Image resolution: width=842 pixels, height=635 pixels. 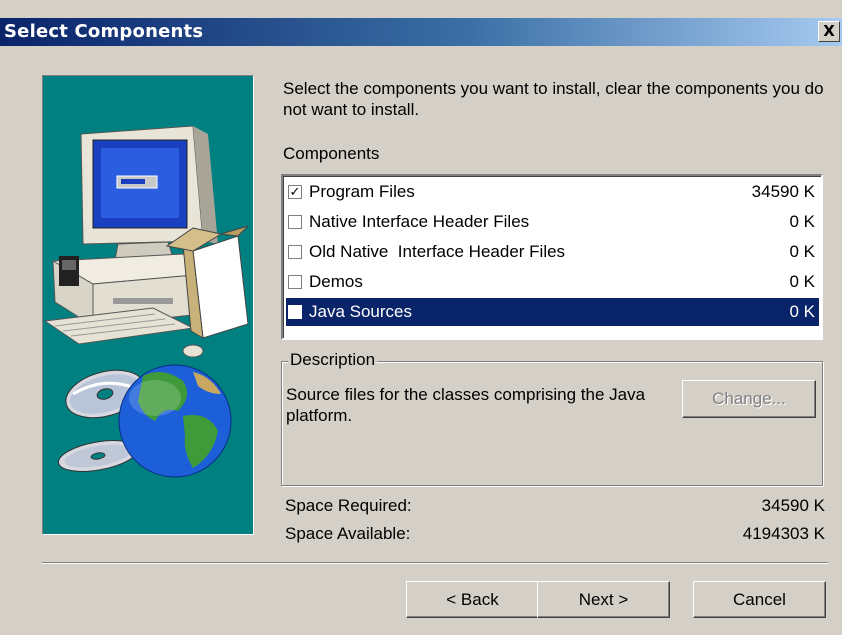 What do you see at coordinates (348, 505) in the screenshot?
I see `space-required-label: Space Required:` at bounding box center [348, 505].